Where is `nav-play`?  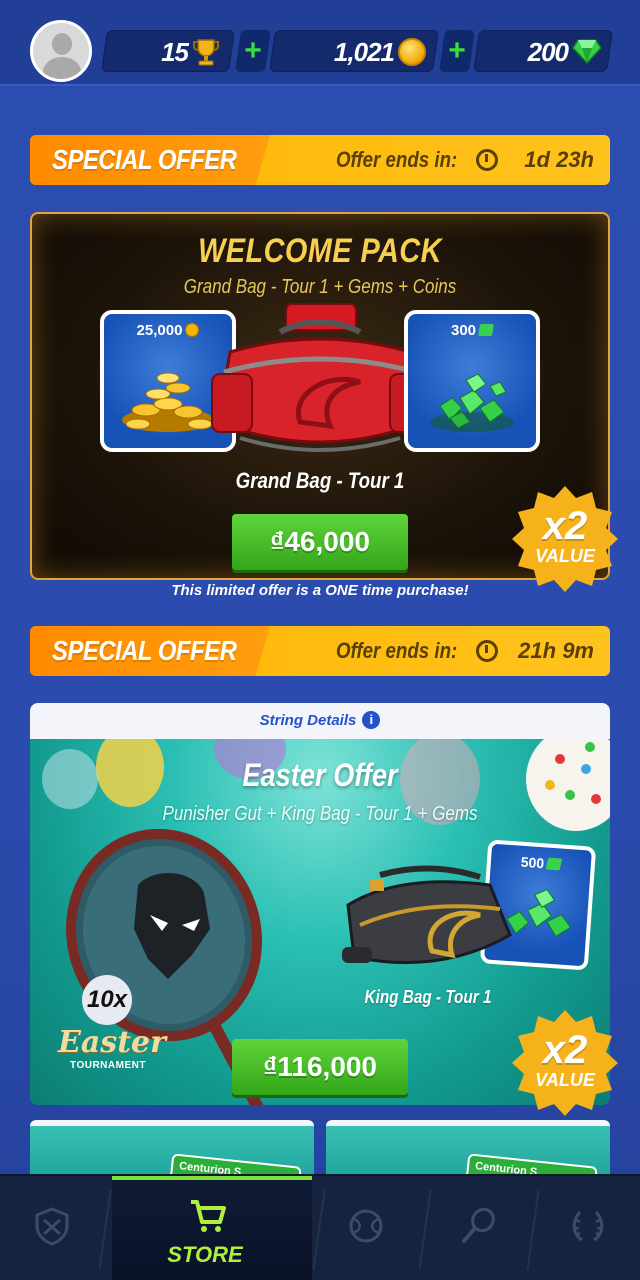
nav-play is located at coordinates (366, 1228).